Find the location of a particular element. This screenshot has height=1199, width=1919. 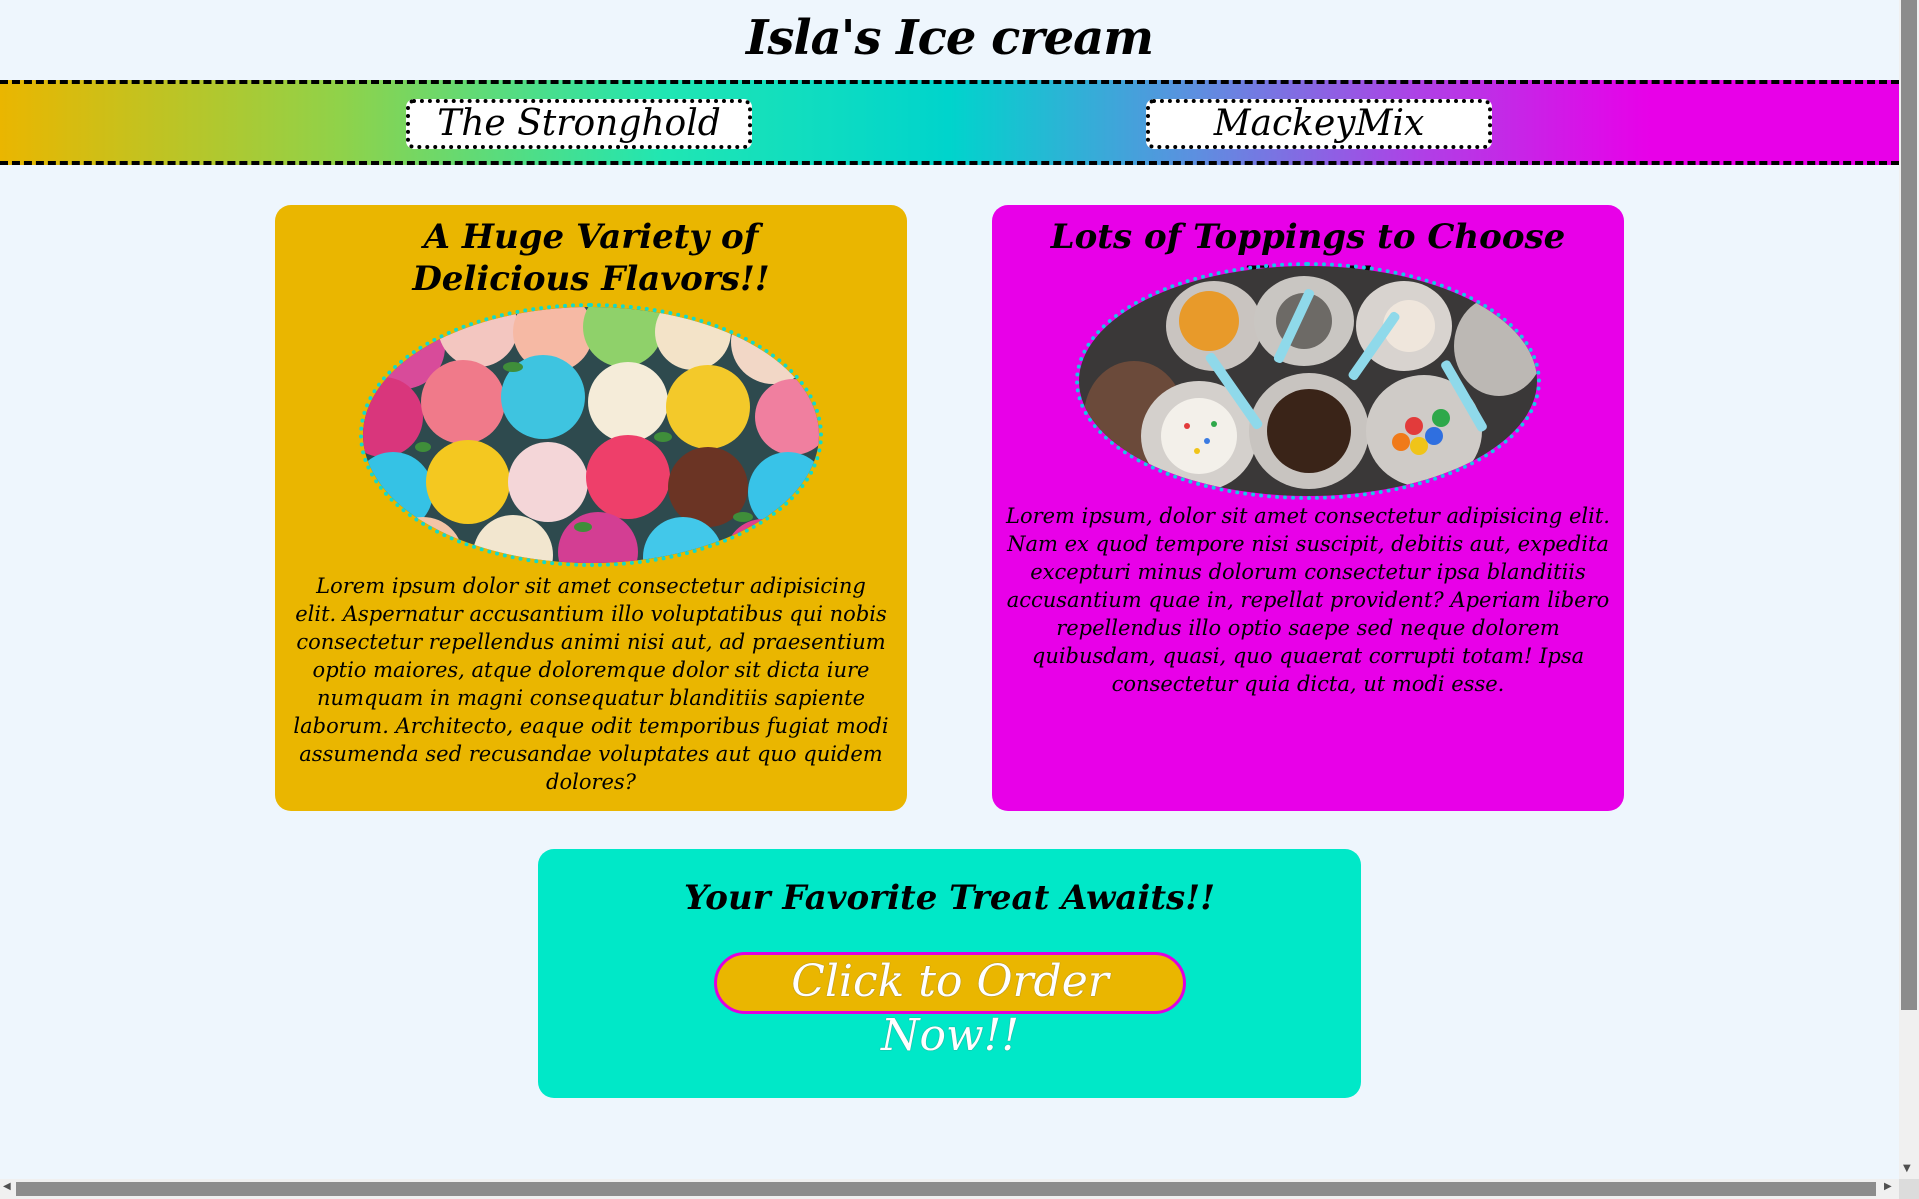

site-title: Isla's Ice cream is located at coordinates (949, 38).